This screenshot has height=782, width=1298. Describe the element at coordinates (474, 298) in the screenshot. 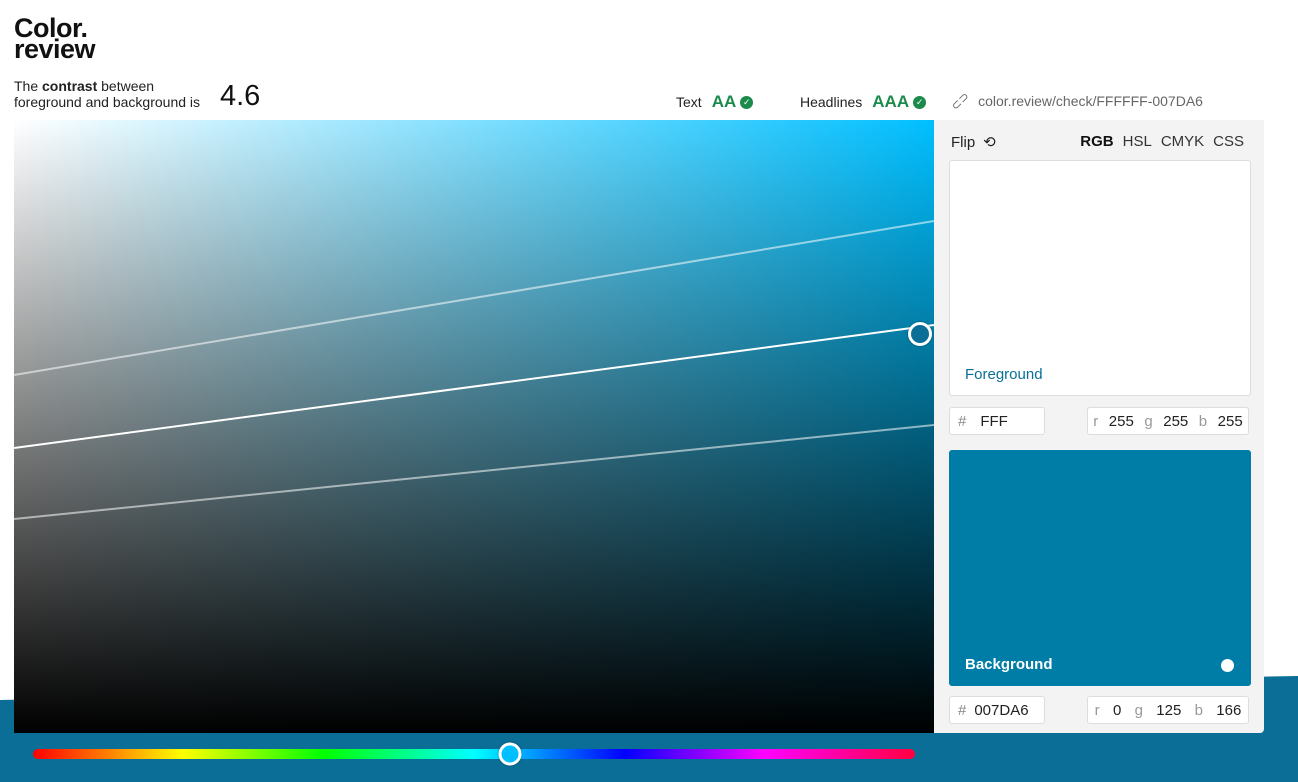

I see `contrast-line-upper` at that location.